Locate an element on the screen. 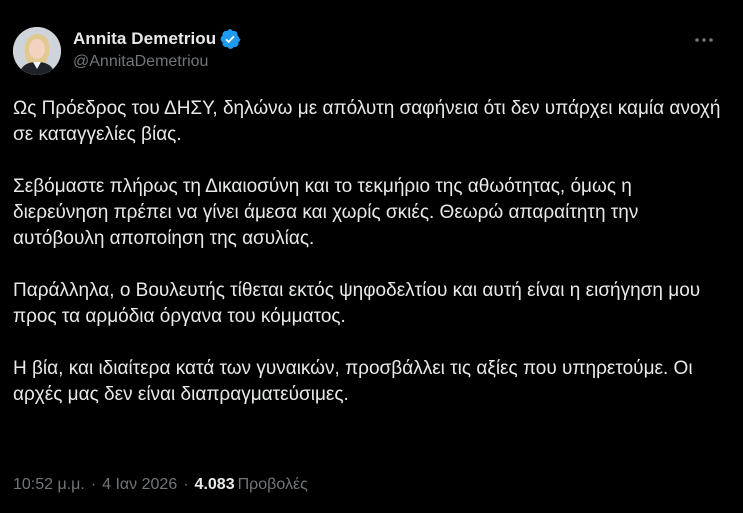 The height and width of the screenshot is (513, 743). tweet-date: 4 Ιαν 2026 is located at coordinates (139, 484).